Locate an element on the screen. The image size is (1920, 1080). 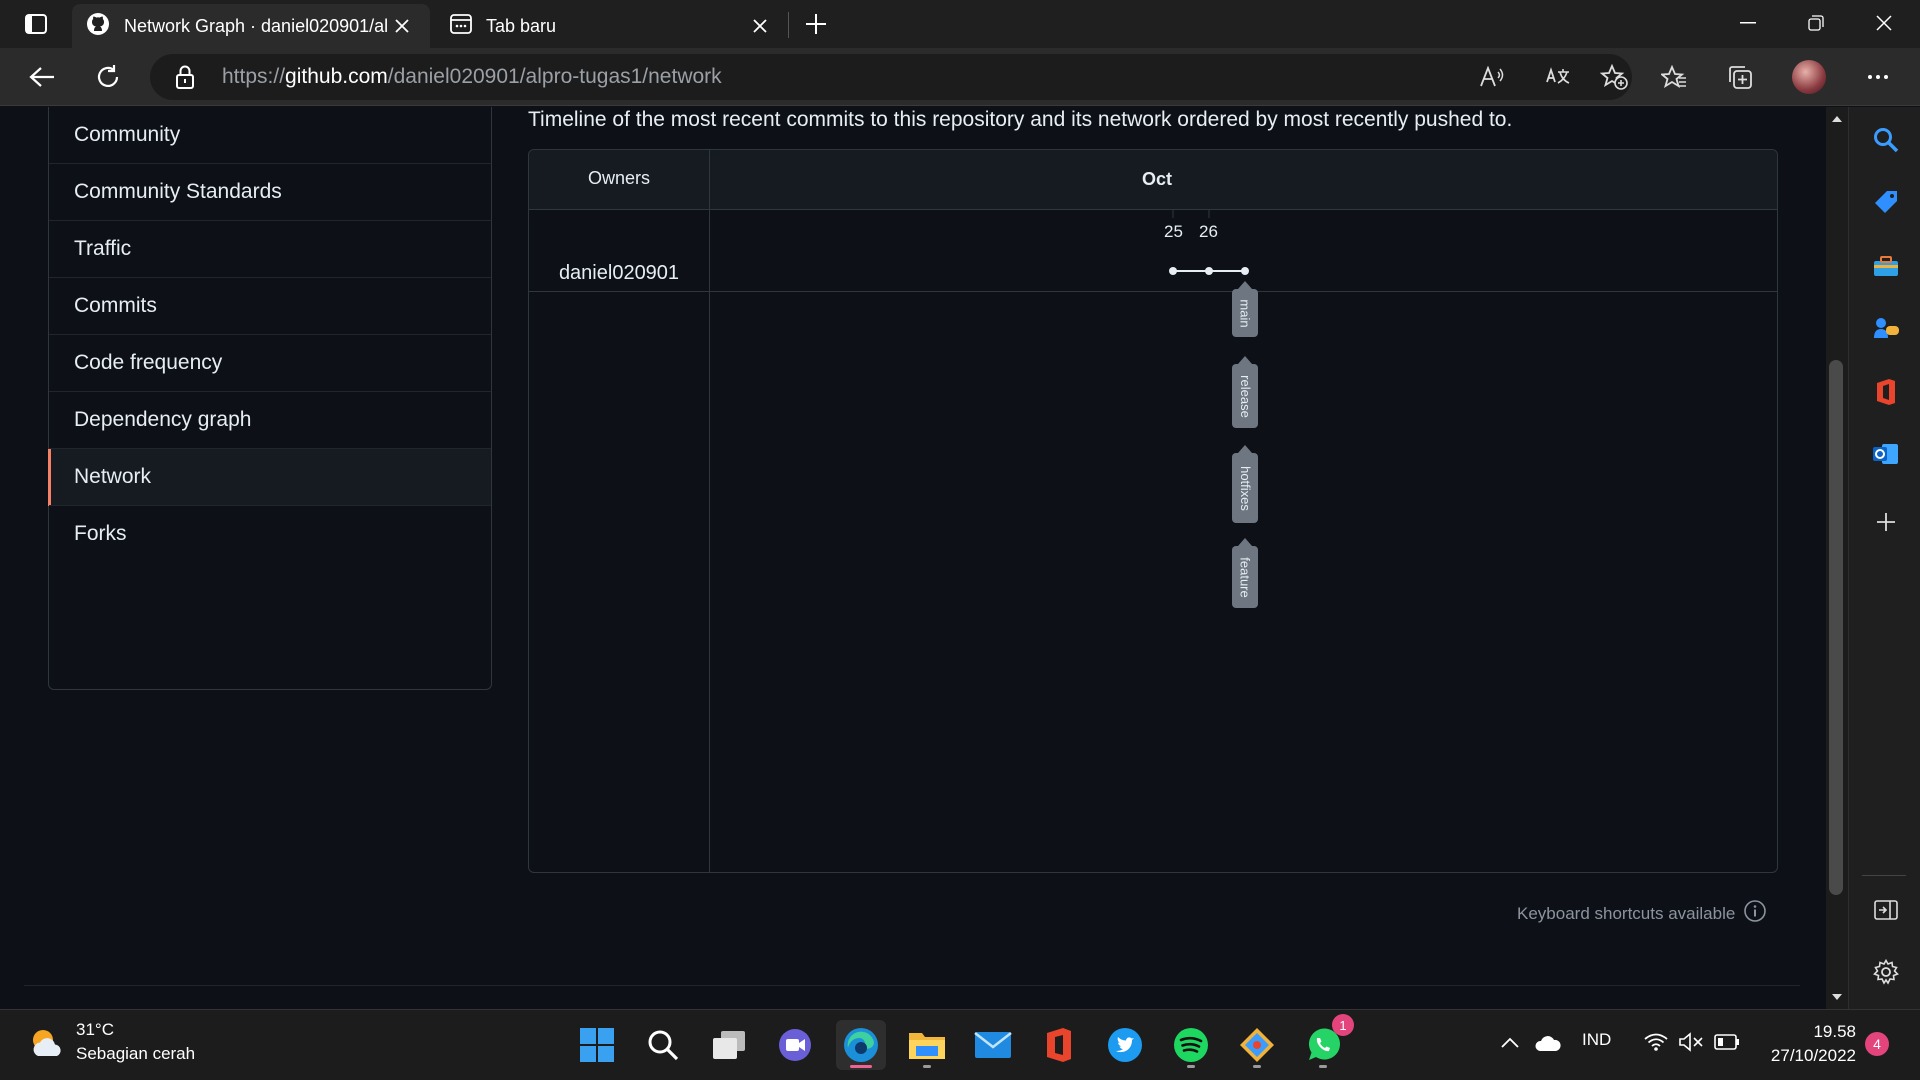
input-language: IND is located at coordinates (1596, 1040).